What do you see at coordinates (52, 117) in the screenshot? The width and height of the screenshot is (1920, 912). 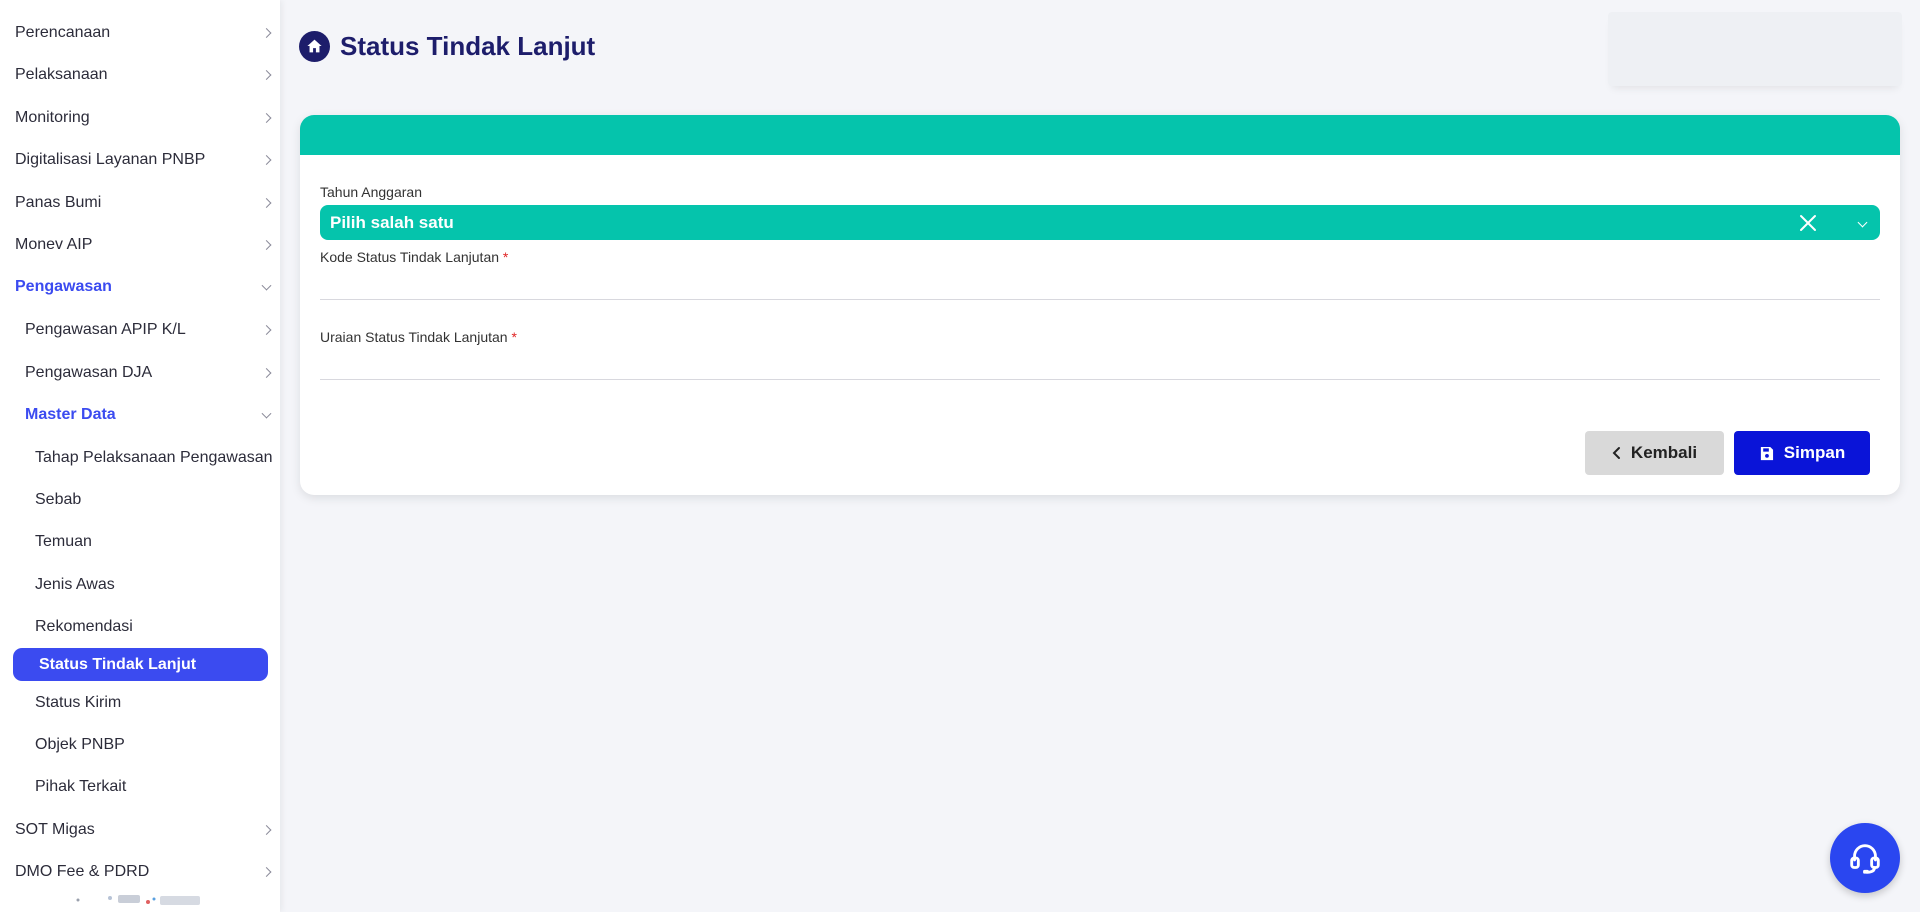 I see `sidebar-item-label: Monitoring` at bounding box center [52, 117].